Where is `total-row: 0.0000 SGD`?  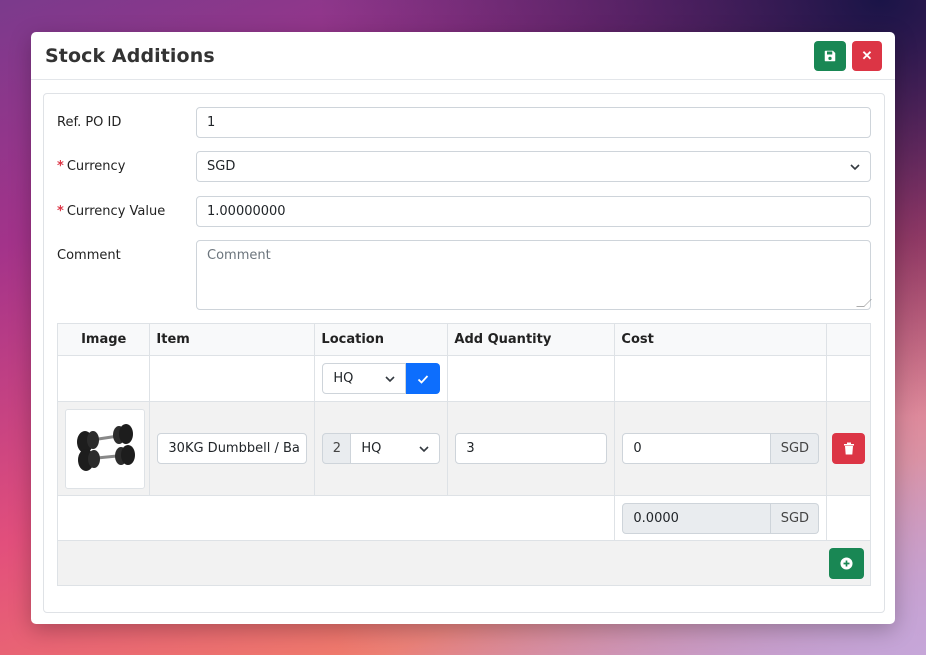 total-row: 0.0000 SGD is located at coordinates (463, 518).